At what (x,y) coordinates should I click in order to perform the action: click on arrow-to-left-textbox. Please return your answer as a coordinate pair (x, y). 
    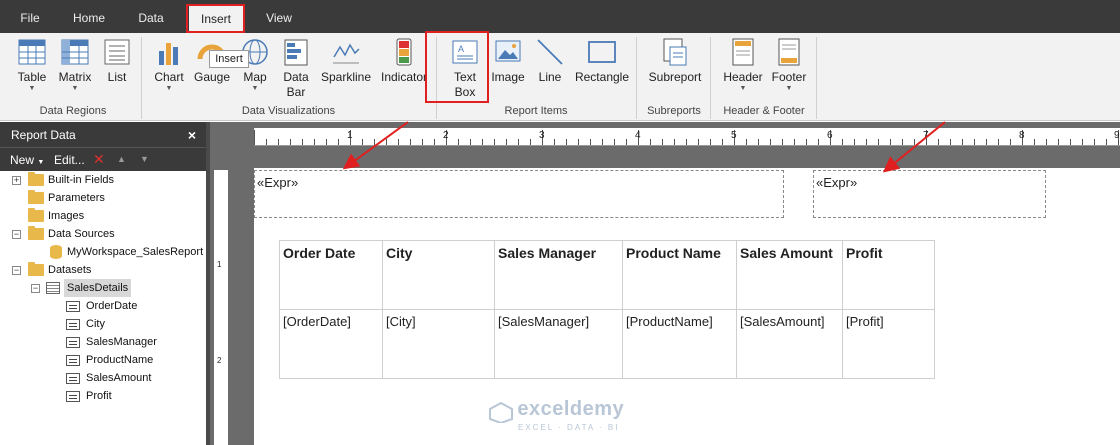
    Looking at the image, I should click on (375, 145).